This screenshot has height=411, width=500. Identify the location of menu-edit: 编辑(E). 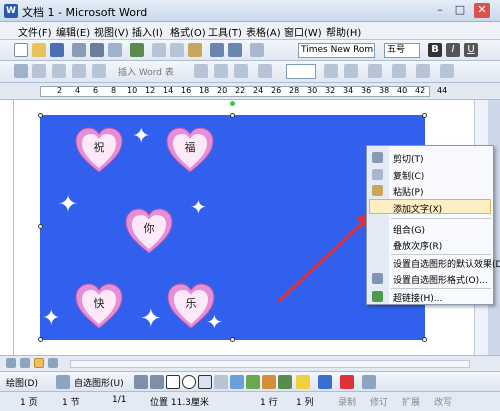
(73, 31).